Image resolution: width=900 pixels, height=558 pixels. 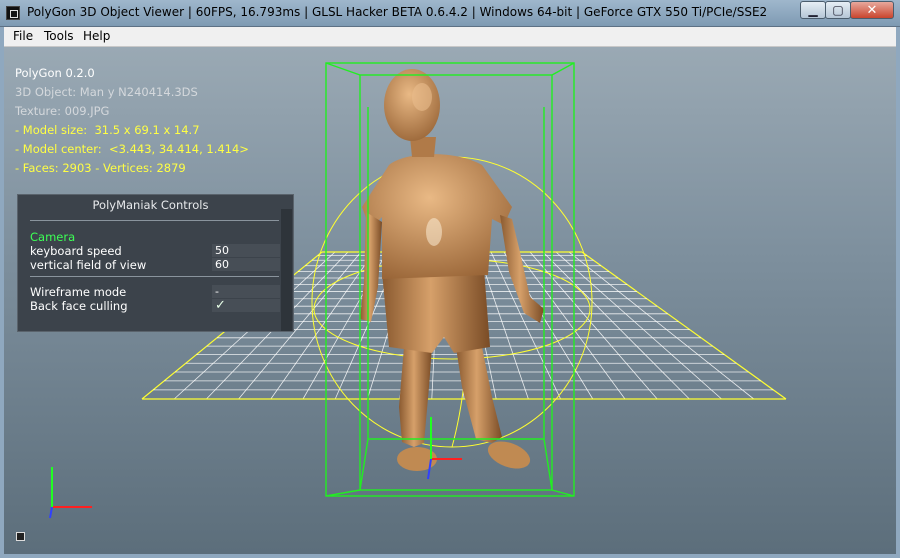 What do you see at coordinates (450, 556) in the screenshot?
I see `window-frame-bottom` at bounding box center [450, 556].